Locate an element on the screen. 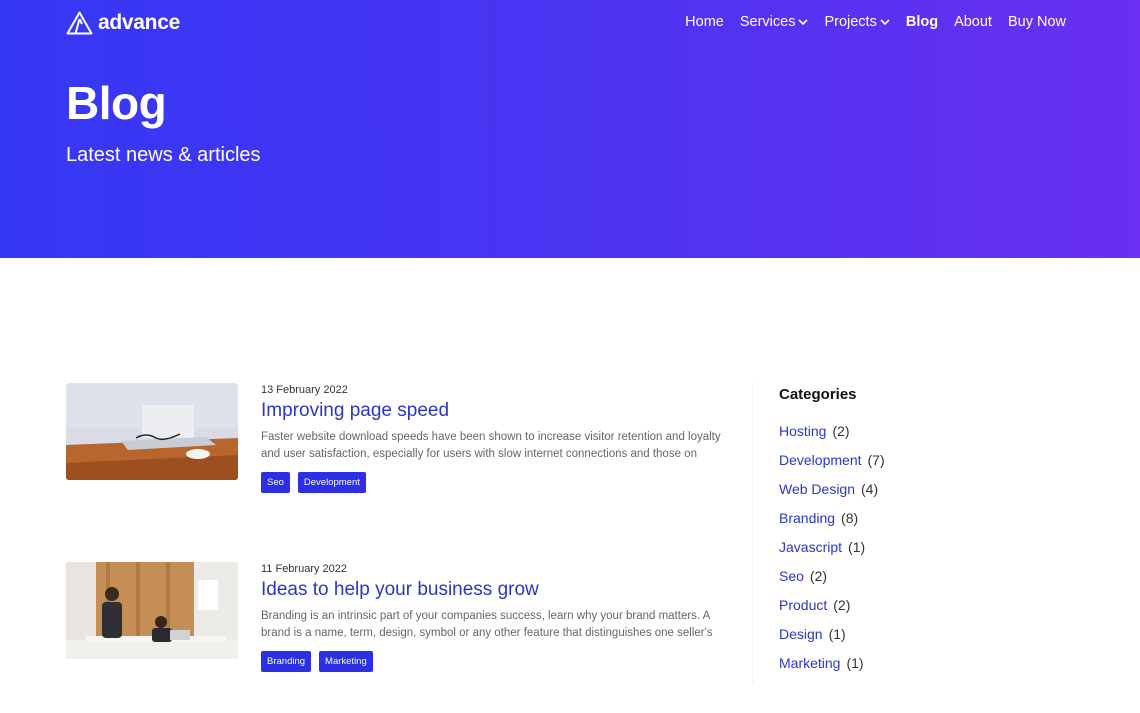 The height and width of the screenshot is (713, 1140). nav-home-label: Home is located at coordinates (704, 22).